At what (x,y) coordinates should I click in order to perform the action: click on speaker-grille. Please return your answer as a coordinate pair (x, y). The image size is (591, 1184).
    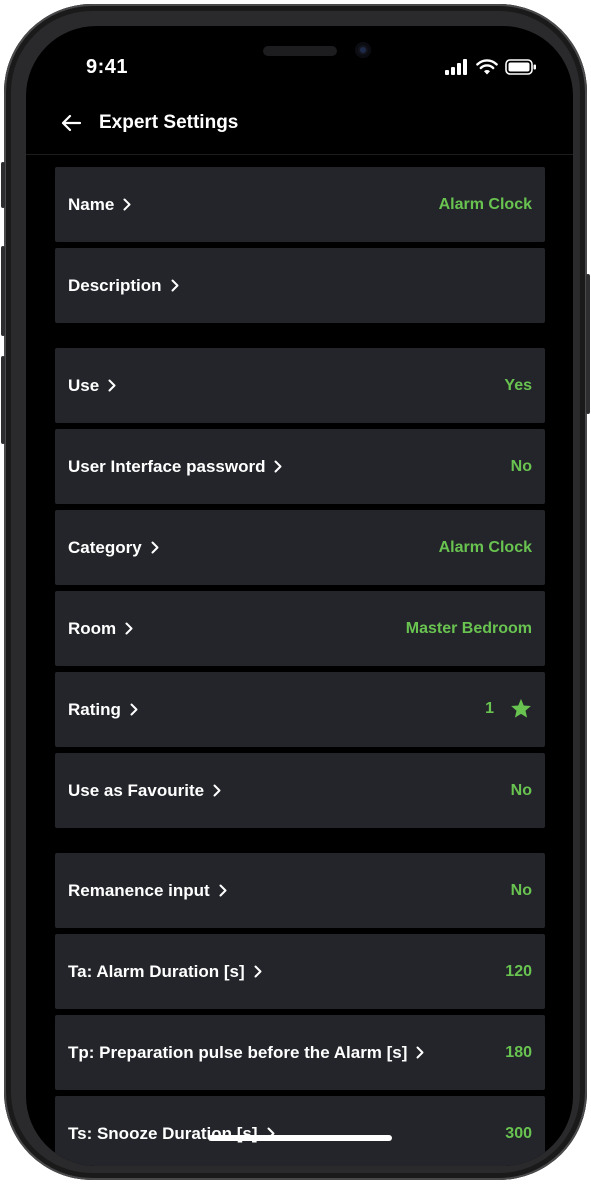
    Looking at the image, I should click on (300, 51).